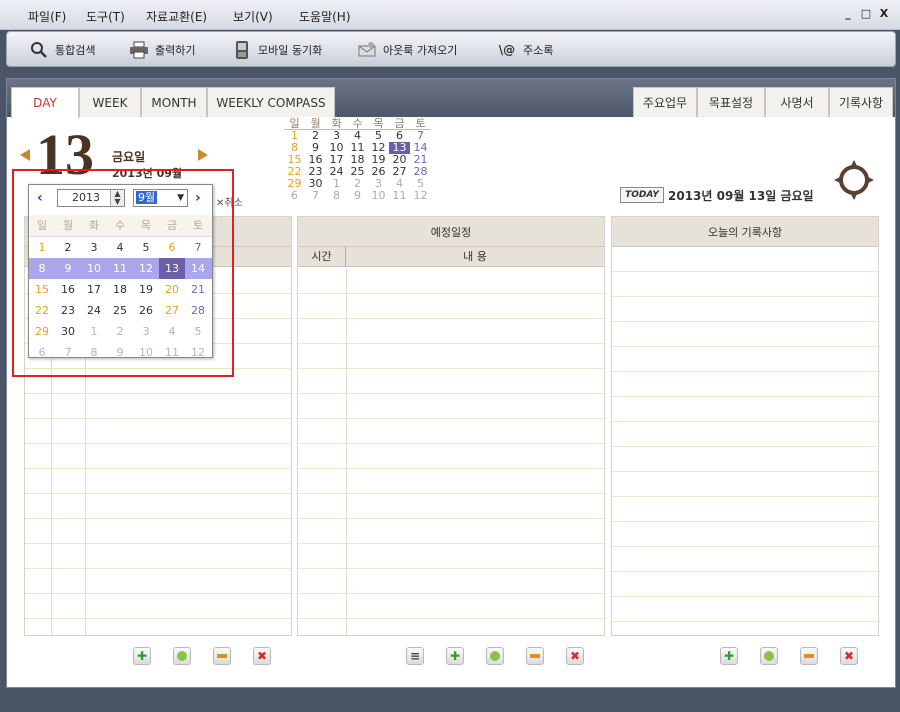 This screenshot has width=900, height=712. I want to click on minimize-button: _, so click(848, 14).